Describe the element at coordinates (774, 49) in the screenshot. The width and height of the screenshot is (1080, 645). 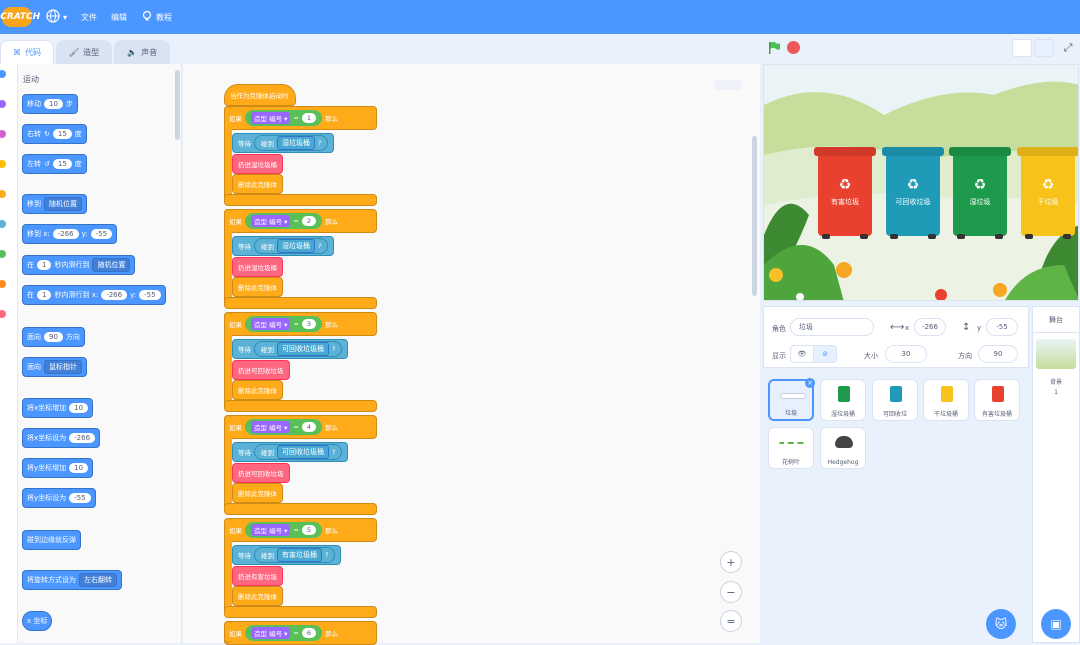
I see `green-flag-icon` at that location.